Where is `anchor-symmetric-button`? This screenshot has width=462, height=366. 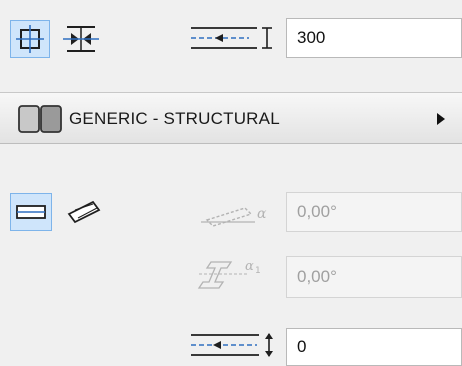
anchor-symmetric-button is located at coordinates (81, 39).